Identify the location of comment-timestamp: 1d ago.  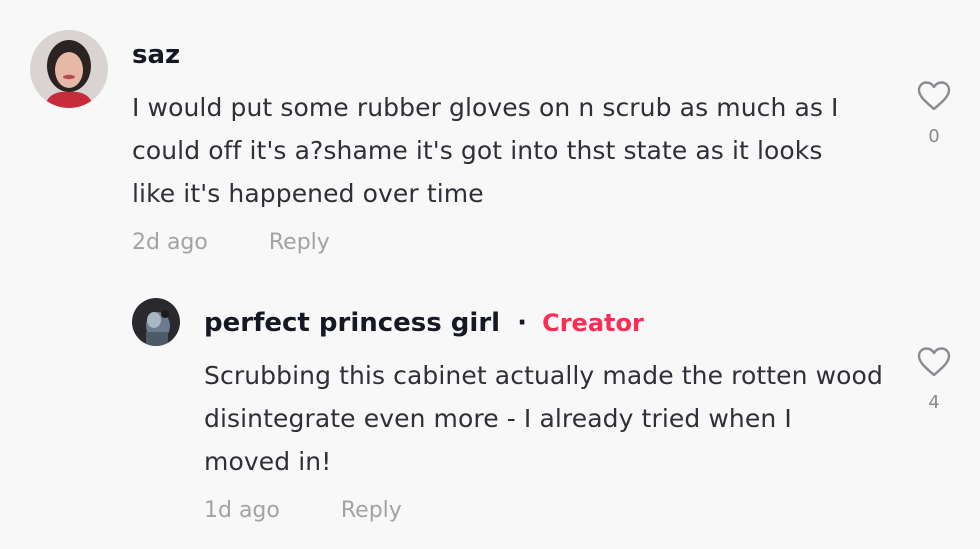
(242, 510).